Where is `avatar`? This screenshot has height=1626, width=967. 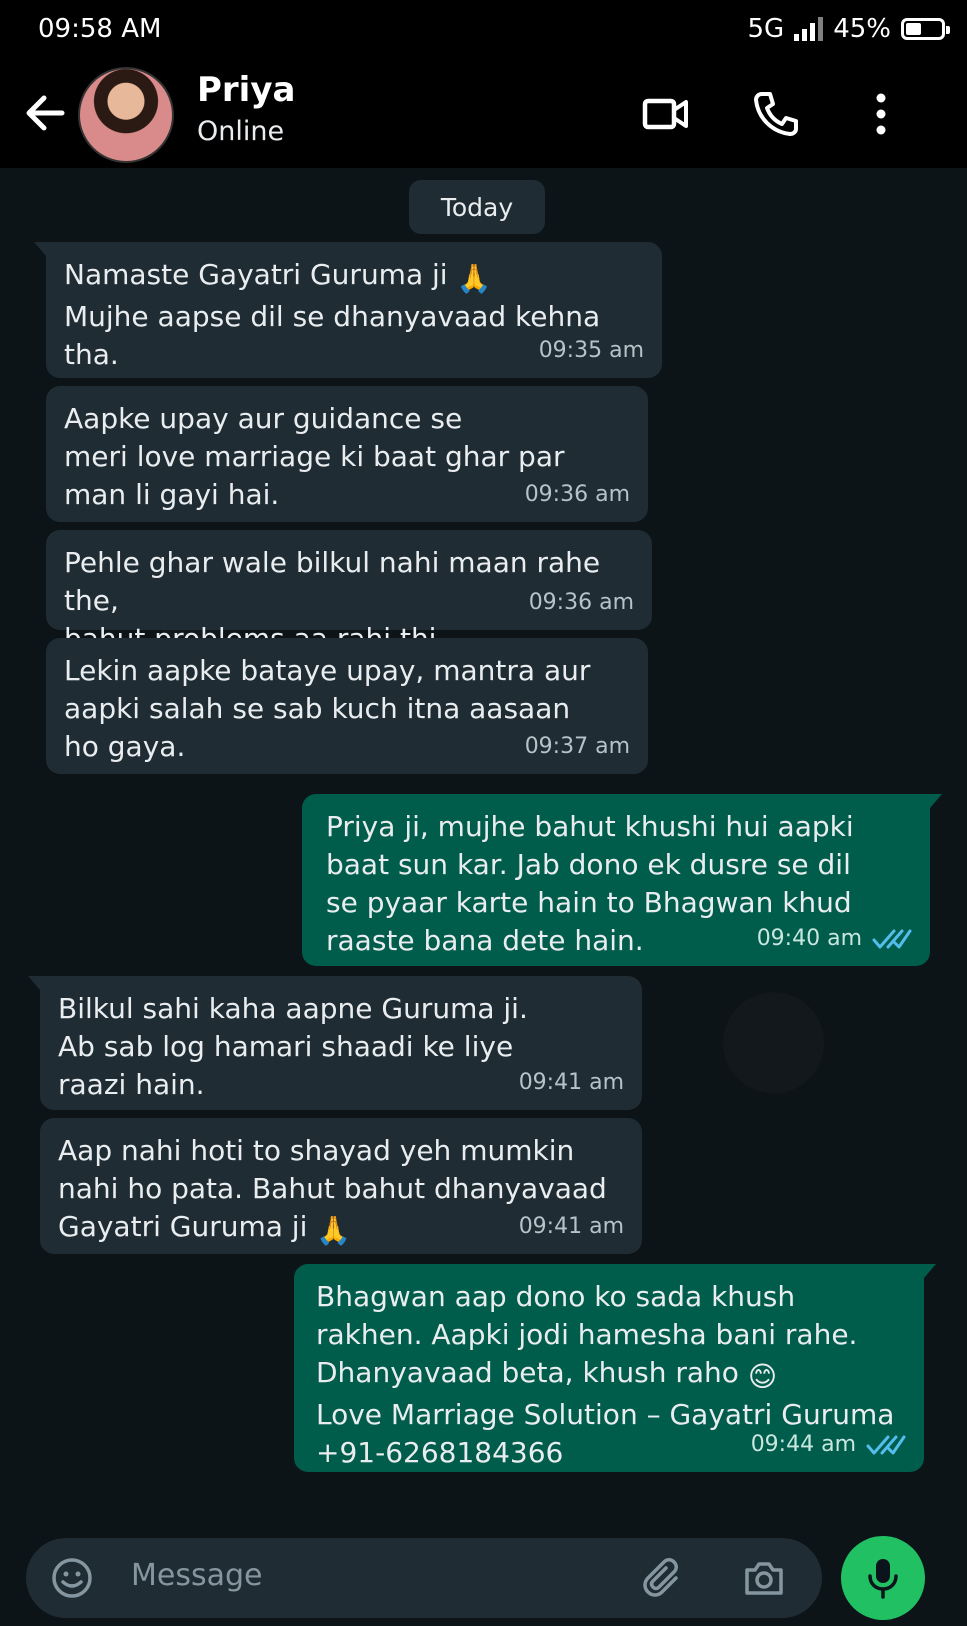
avatar is located at coordinates (126, 115).